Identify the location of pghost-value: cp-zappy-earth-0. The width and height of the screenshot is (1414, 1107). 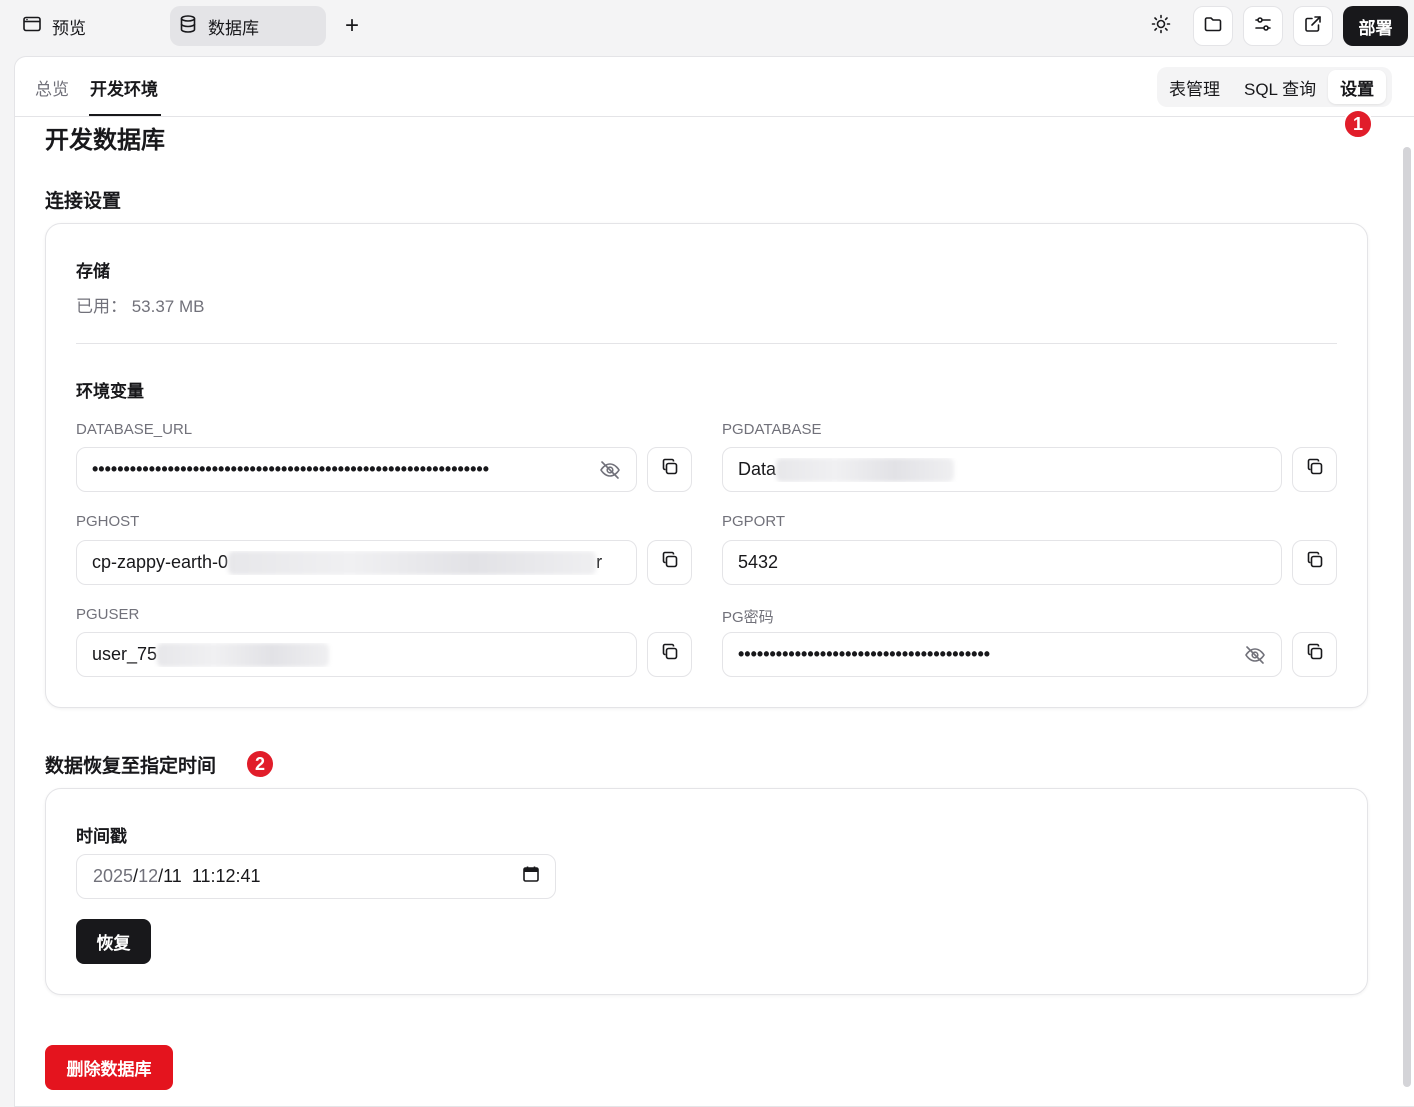
(160, 561).